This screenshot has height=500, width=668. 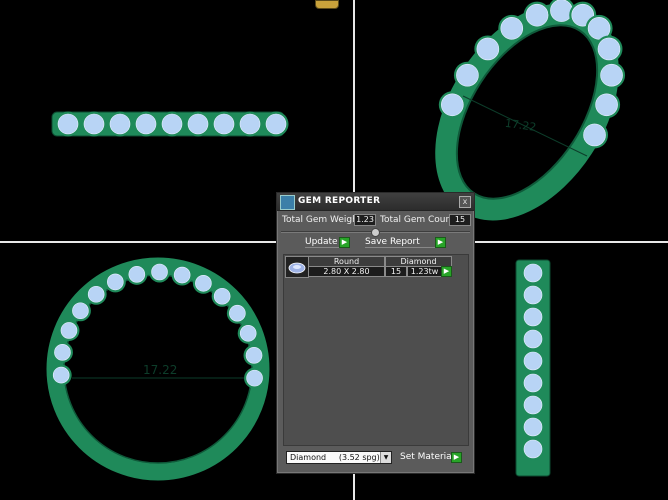 I want to click on gem-row-side, so click(x=172, y=124).